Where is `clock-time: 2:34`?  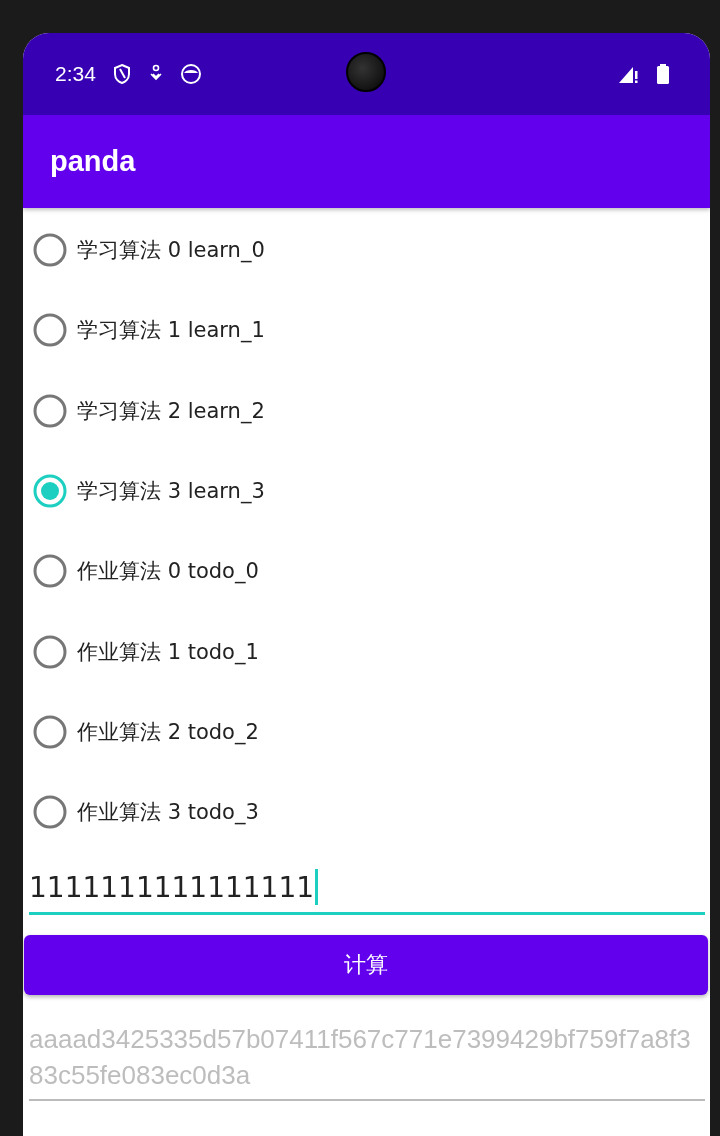
clock-time: 2:34 is located at coordinates (75, 74).